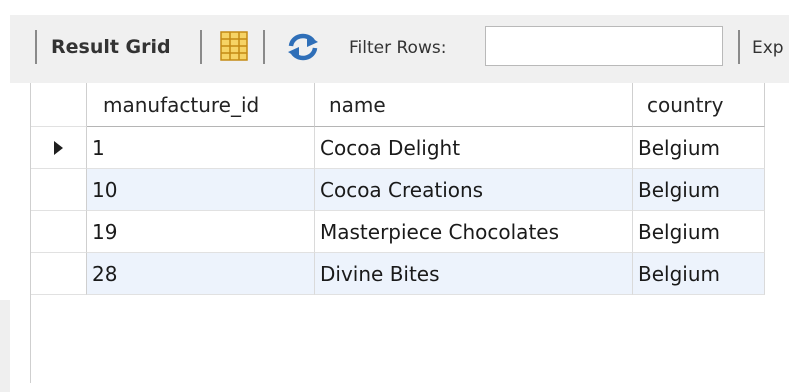  I want to click on table-cell: Masterpiece Chocolates, so click(474, 232).